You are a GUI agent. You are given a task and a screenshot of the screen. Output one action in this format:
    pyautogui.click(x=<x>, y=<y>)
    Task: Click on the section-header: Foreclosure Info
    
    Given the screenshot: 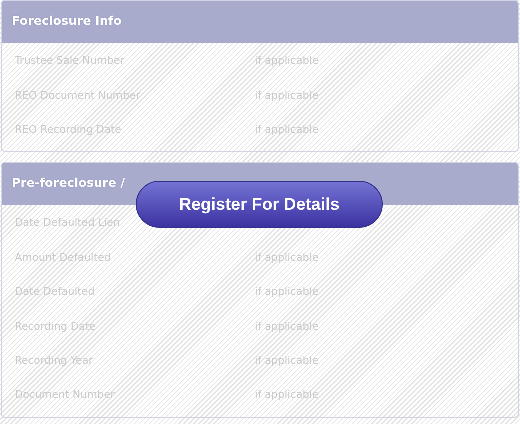 What is the action you would take?
    pyautogui.click(x=260, y=22)
    